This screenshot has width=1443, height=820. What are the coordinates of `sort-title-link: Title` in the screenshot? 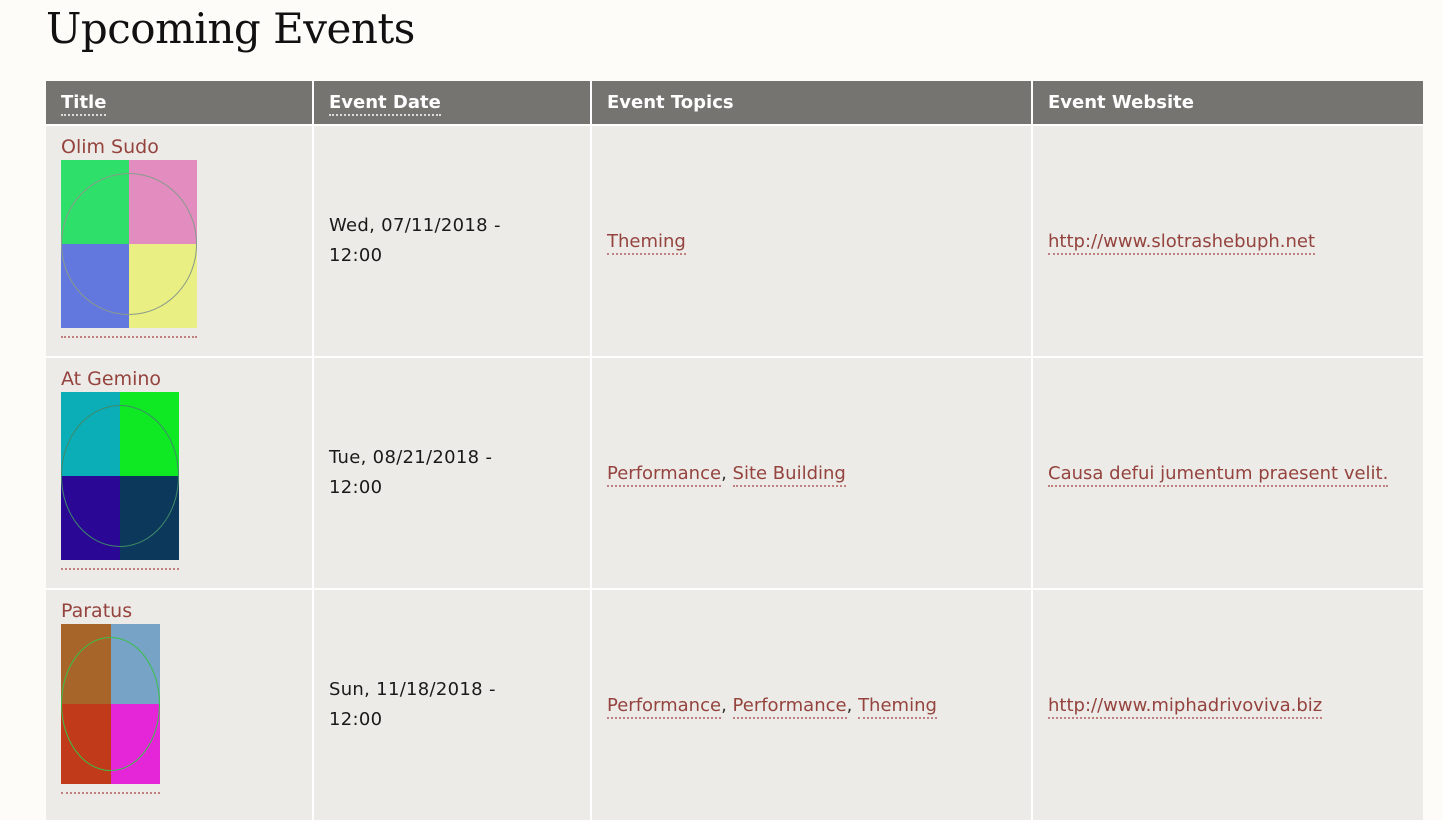 It's located at (84, 104).